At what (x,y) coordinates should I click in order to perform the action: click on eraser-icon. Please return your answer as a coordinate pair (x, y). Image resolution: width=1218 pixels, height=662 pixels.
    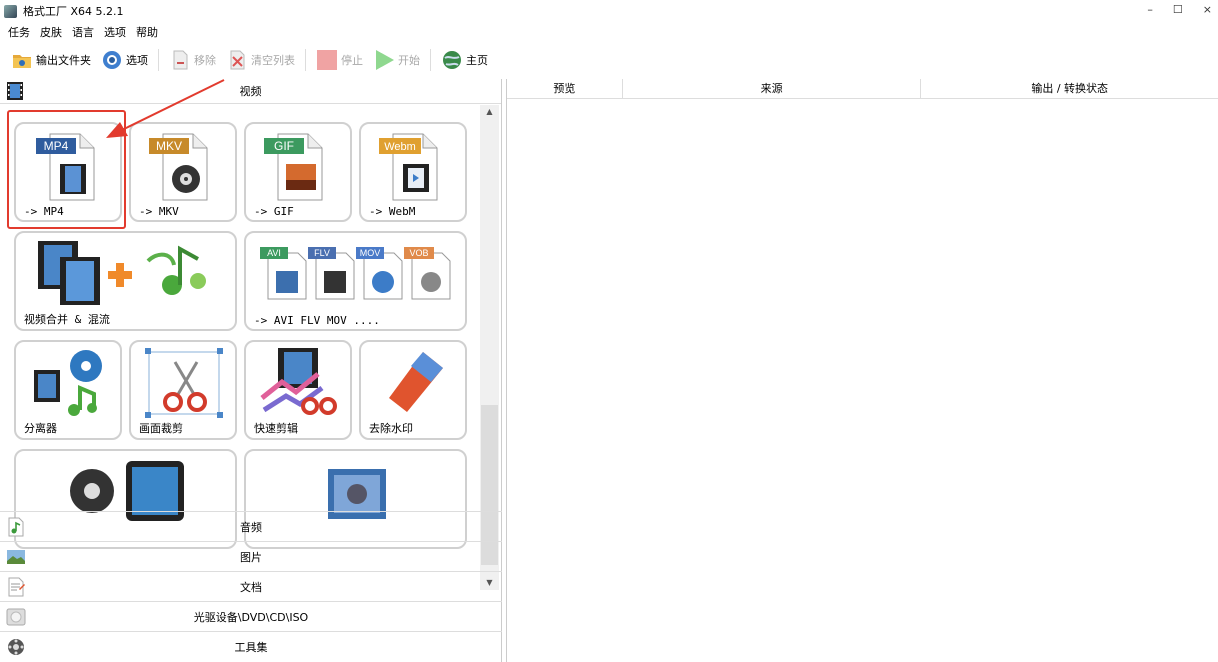
    Looking at the image, I should click on (416, 382).